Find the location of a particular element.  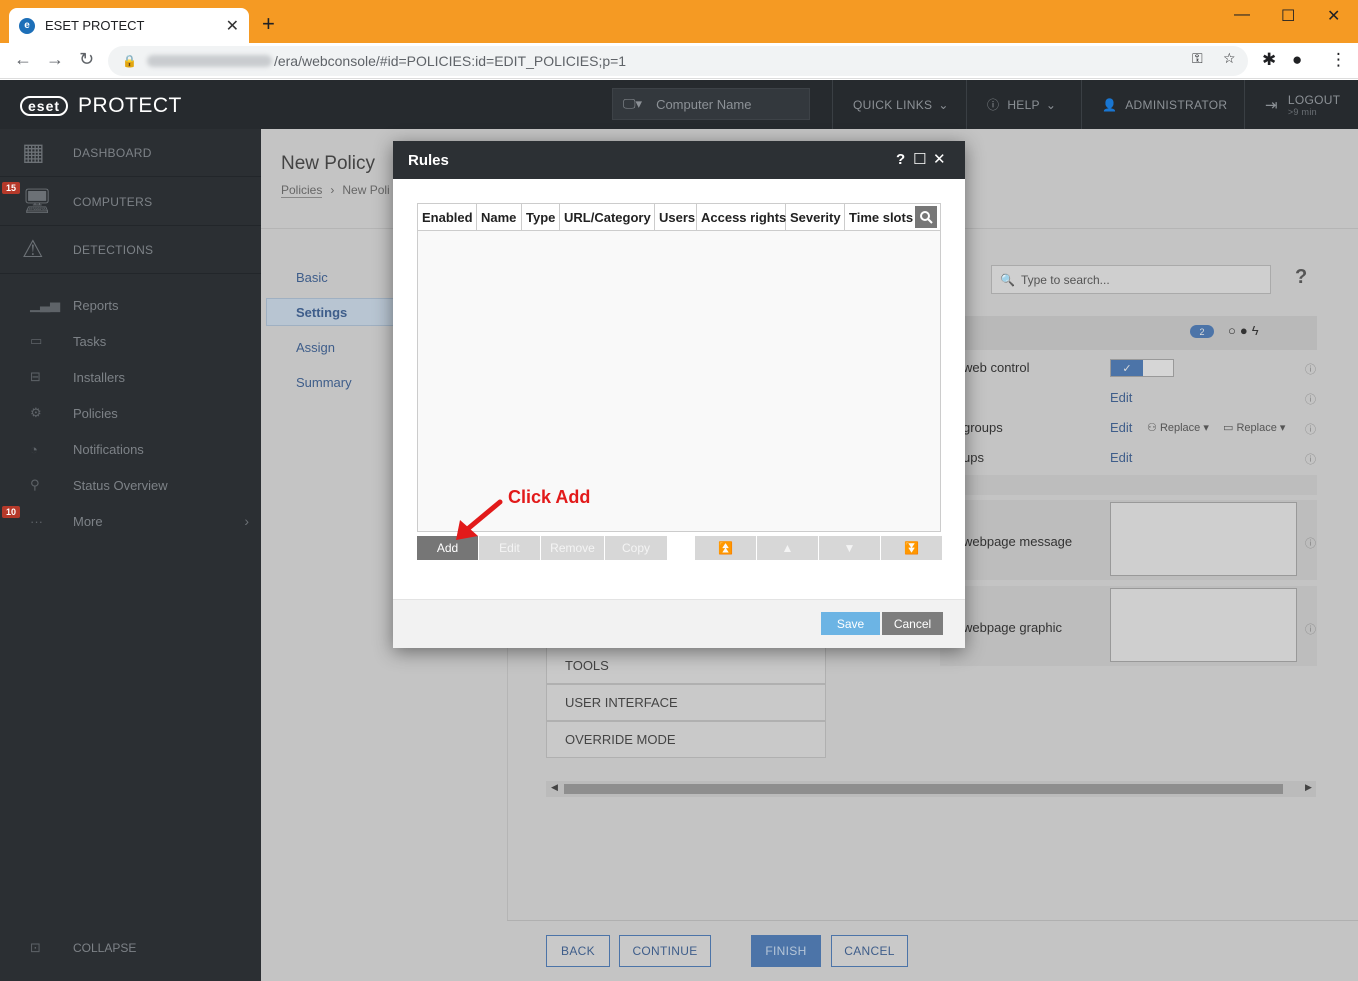

back-arrow-icon: ← is located at coordinates (23, 59).